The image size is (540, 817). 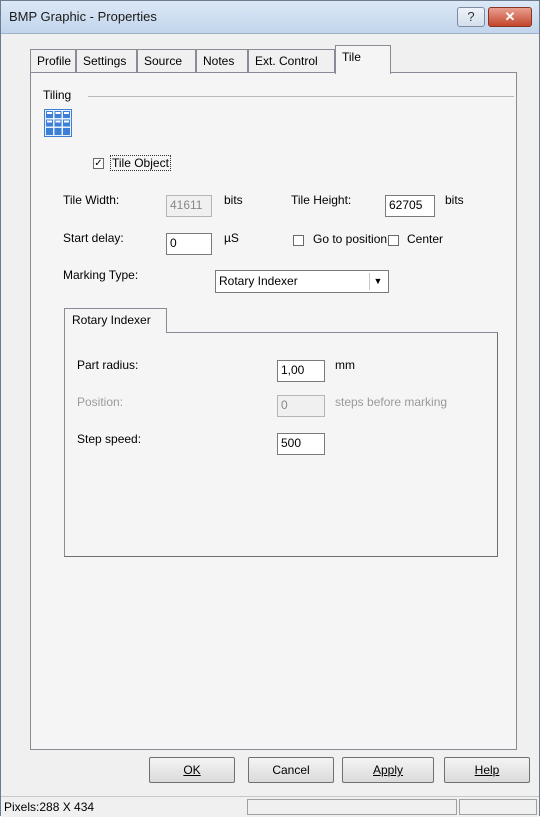 What do you see at coordinates (298, 240) in the screenshot?
I see `go-to-position-checkbox` at bounding box center [298, 240].